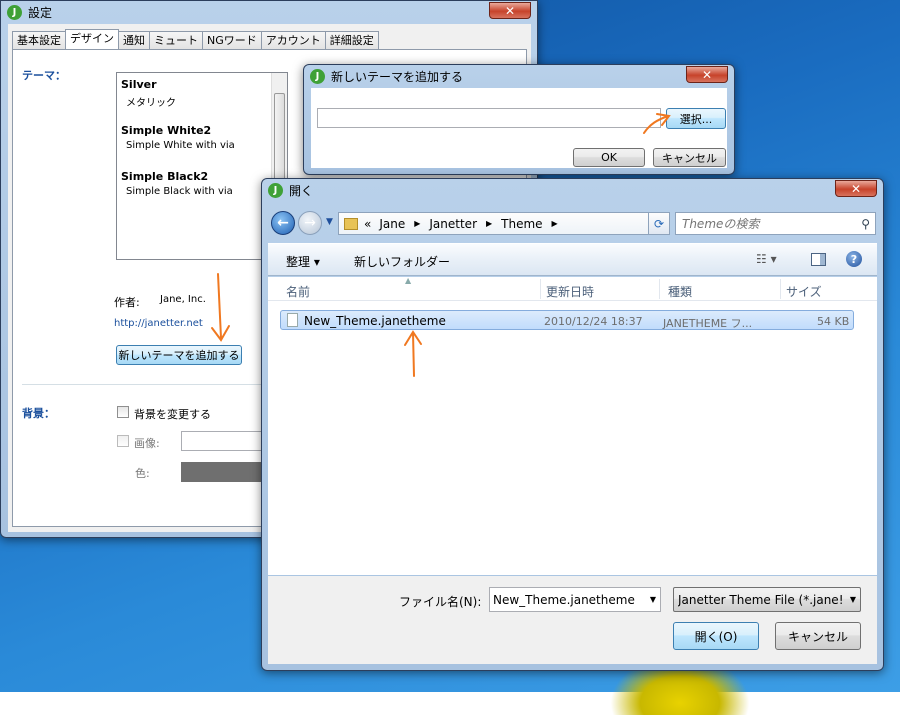  What do you see at coordinates (179, 191) in the screenshot?
I see `theme-item-black-desc: Simple Black with via` at bounding box center [179, 191].